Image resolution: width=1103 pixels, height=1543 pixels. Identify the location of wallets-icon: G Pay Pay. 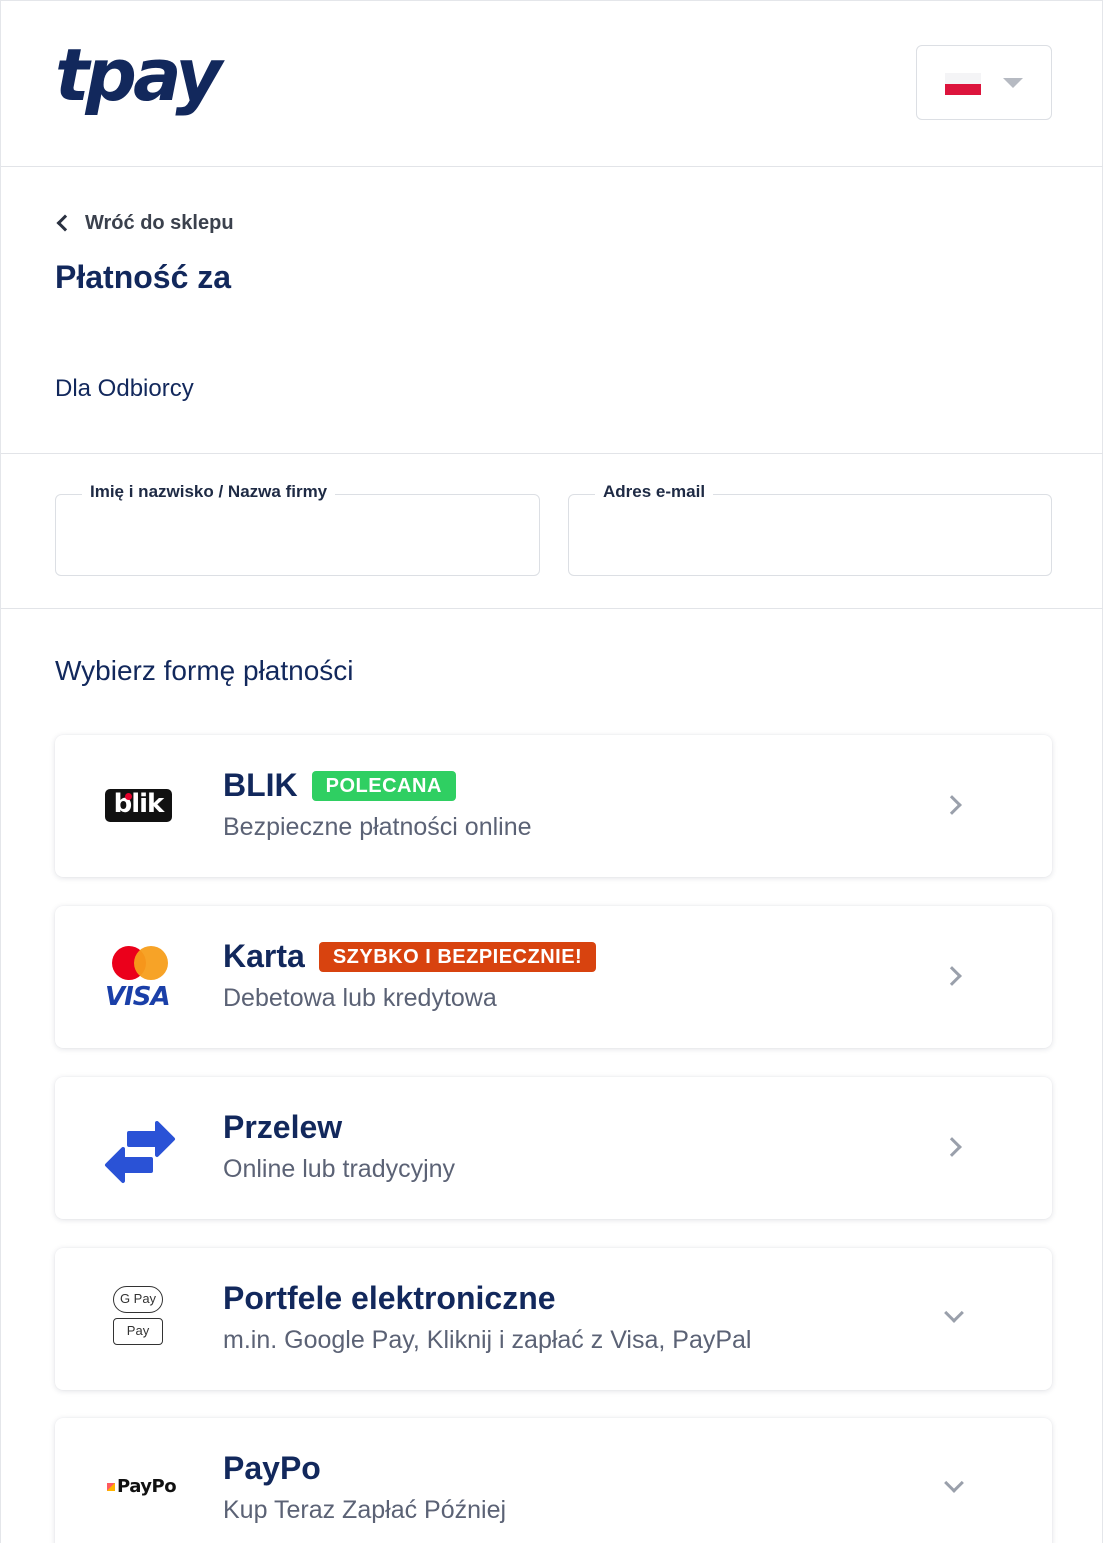
(140, 1319).